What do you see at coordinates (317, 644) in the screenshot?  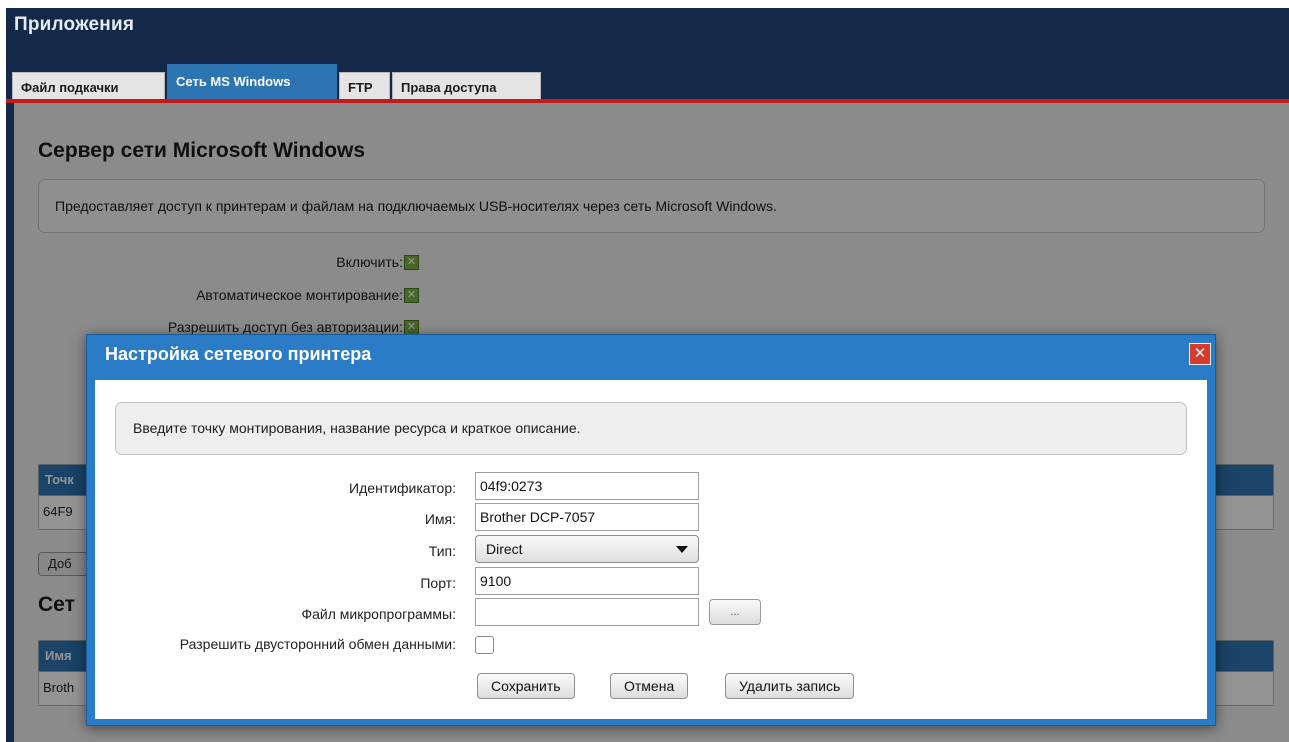 I see `bidirectional-label: Разрешить двусторонний обмен данными:` at bounding box center [317, 644].